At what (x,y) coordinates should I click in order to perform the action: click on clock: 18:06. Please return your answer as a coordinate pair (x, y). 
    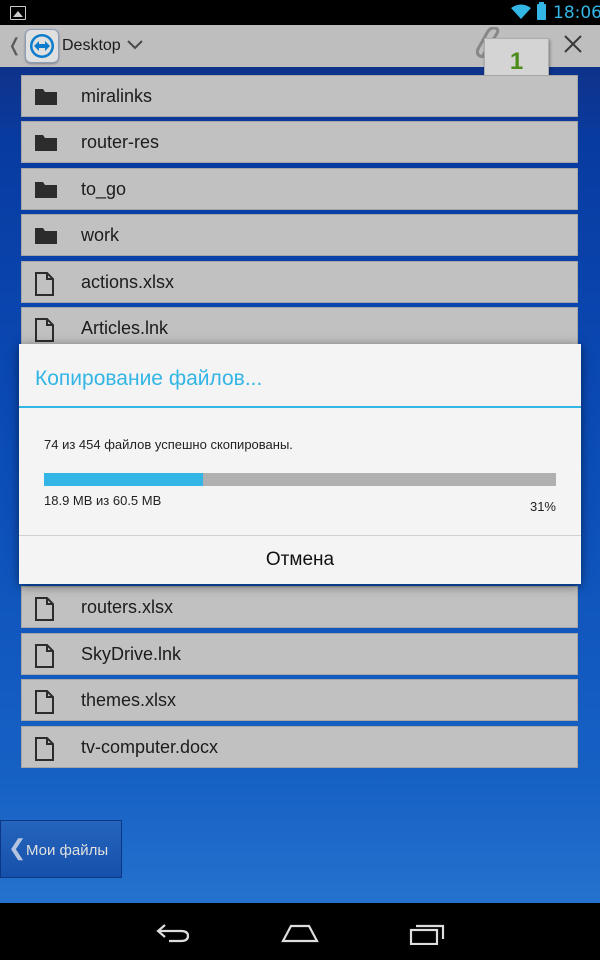
    Looking at the image, I should click on (576, 13).